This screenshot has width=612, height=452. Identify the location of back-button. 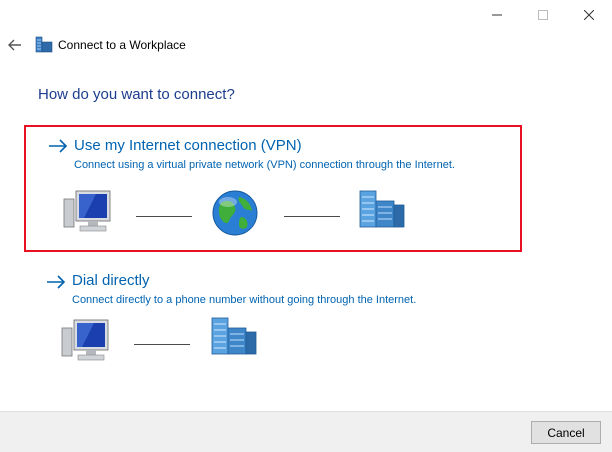
(15, 45).